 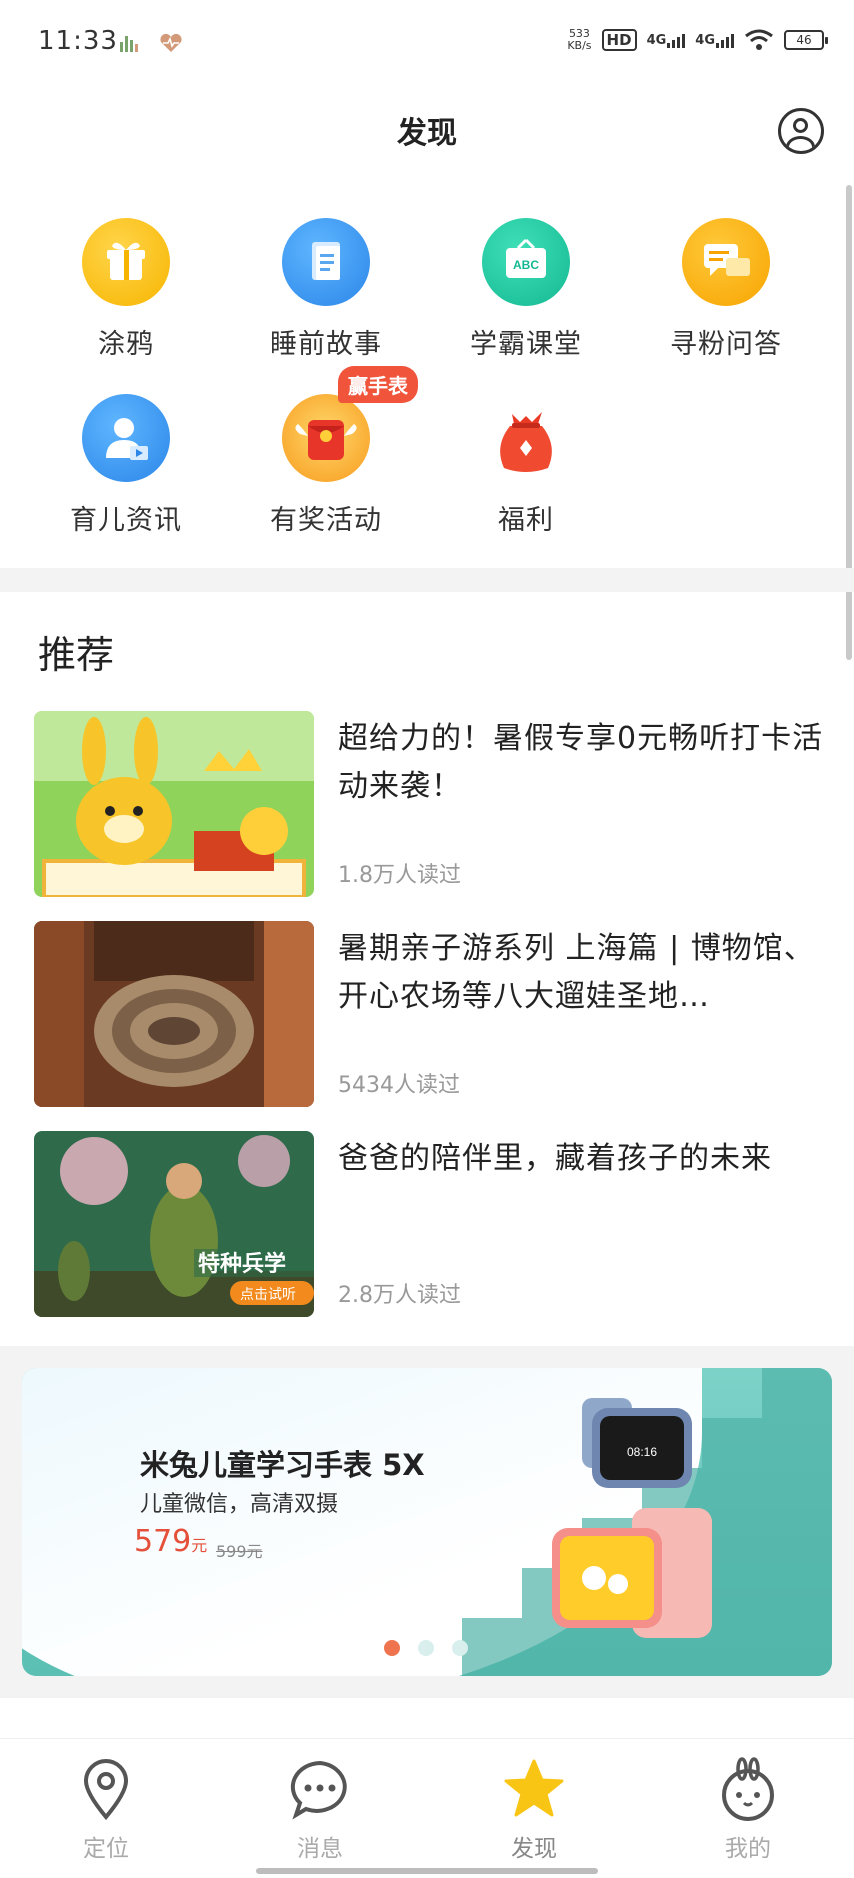 I want to click on article-read-count: 5434人读过, so click(x=399, y=1085).